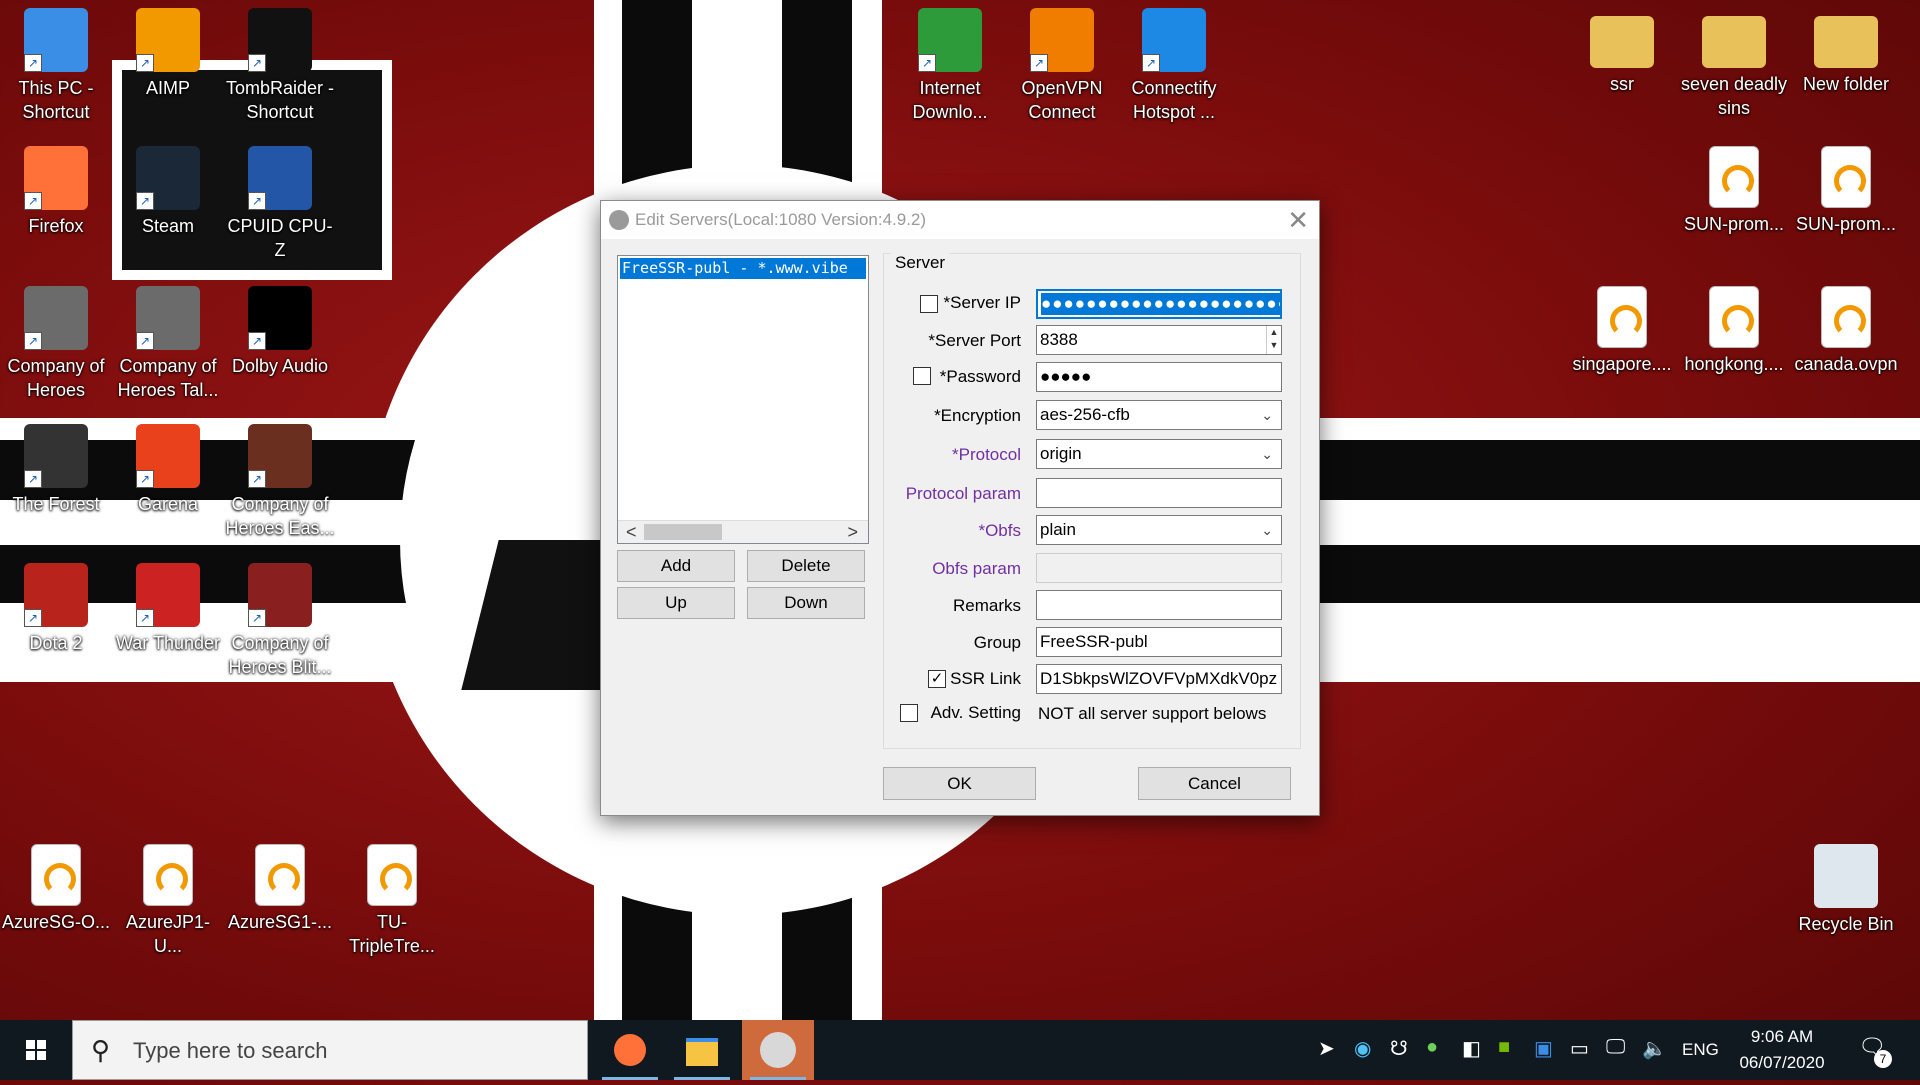  I want to click on recycle-bin-icon, so click(1846, 876).